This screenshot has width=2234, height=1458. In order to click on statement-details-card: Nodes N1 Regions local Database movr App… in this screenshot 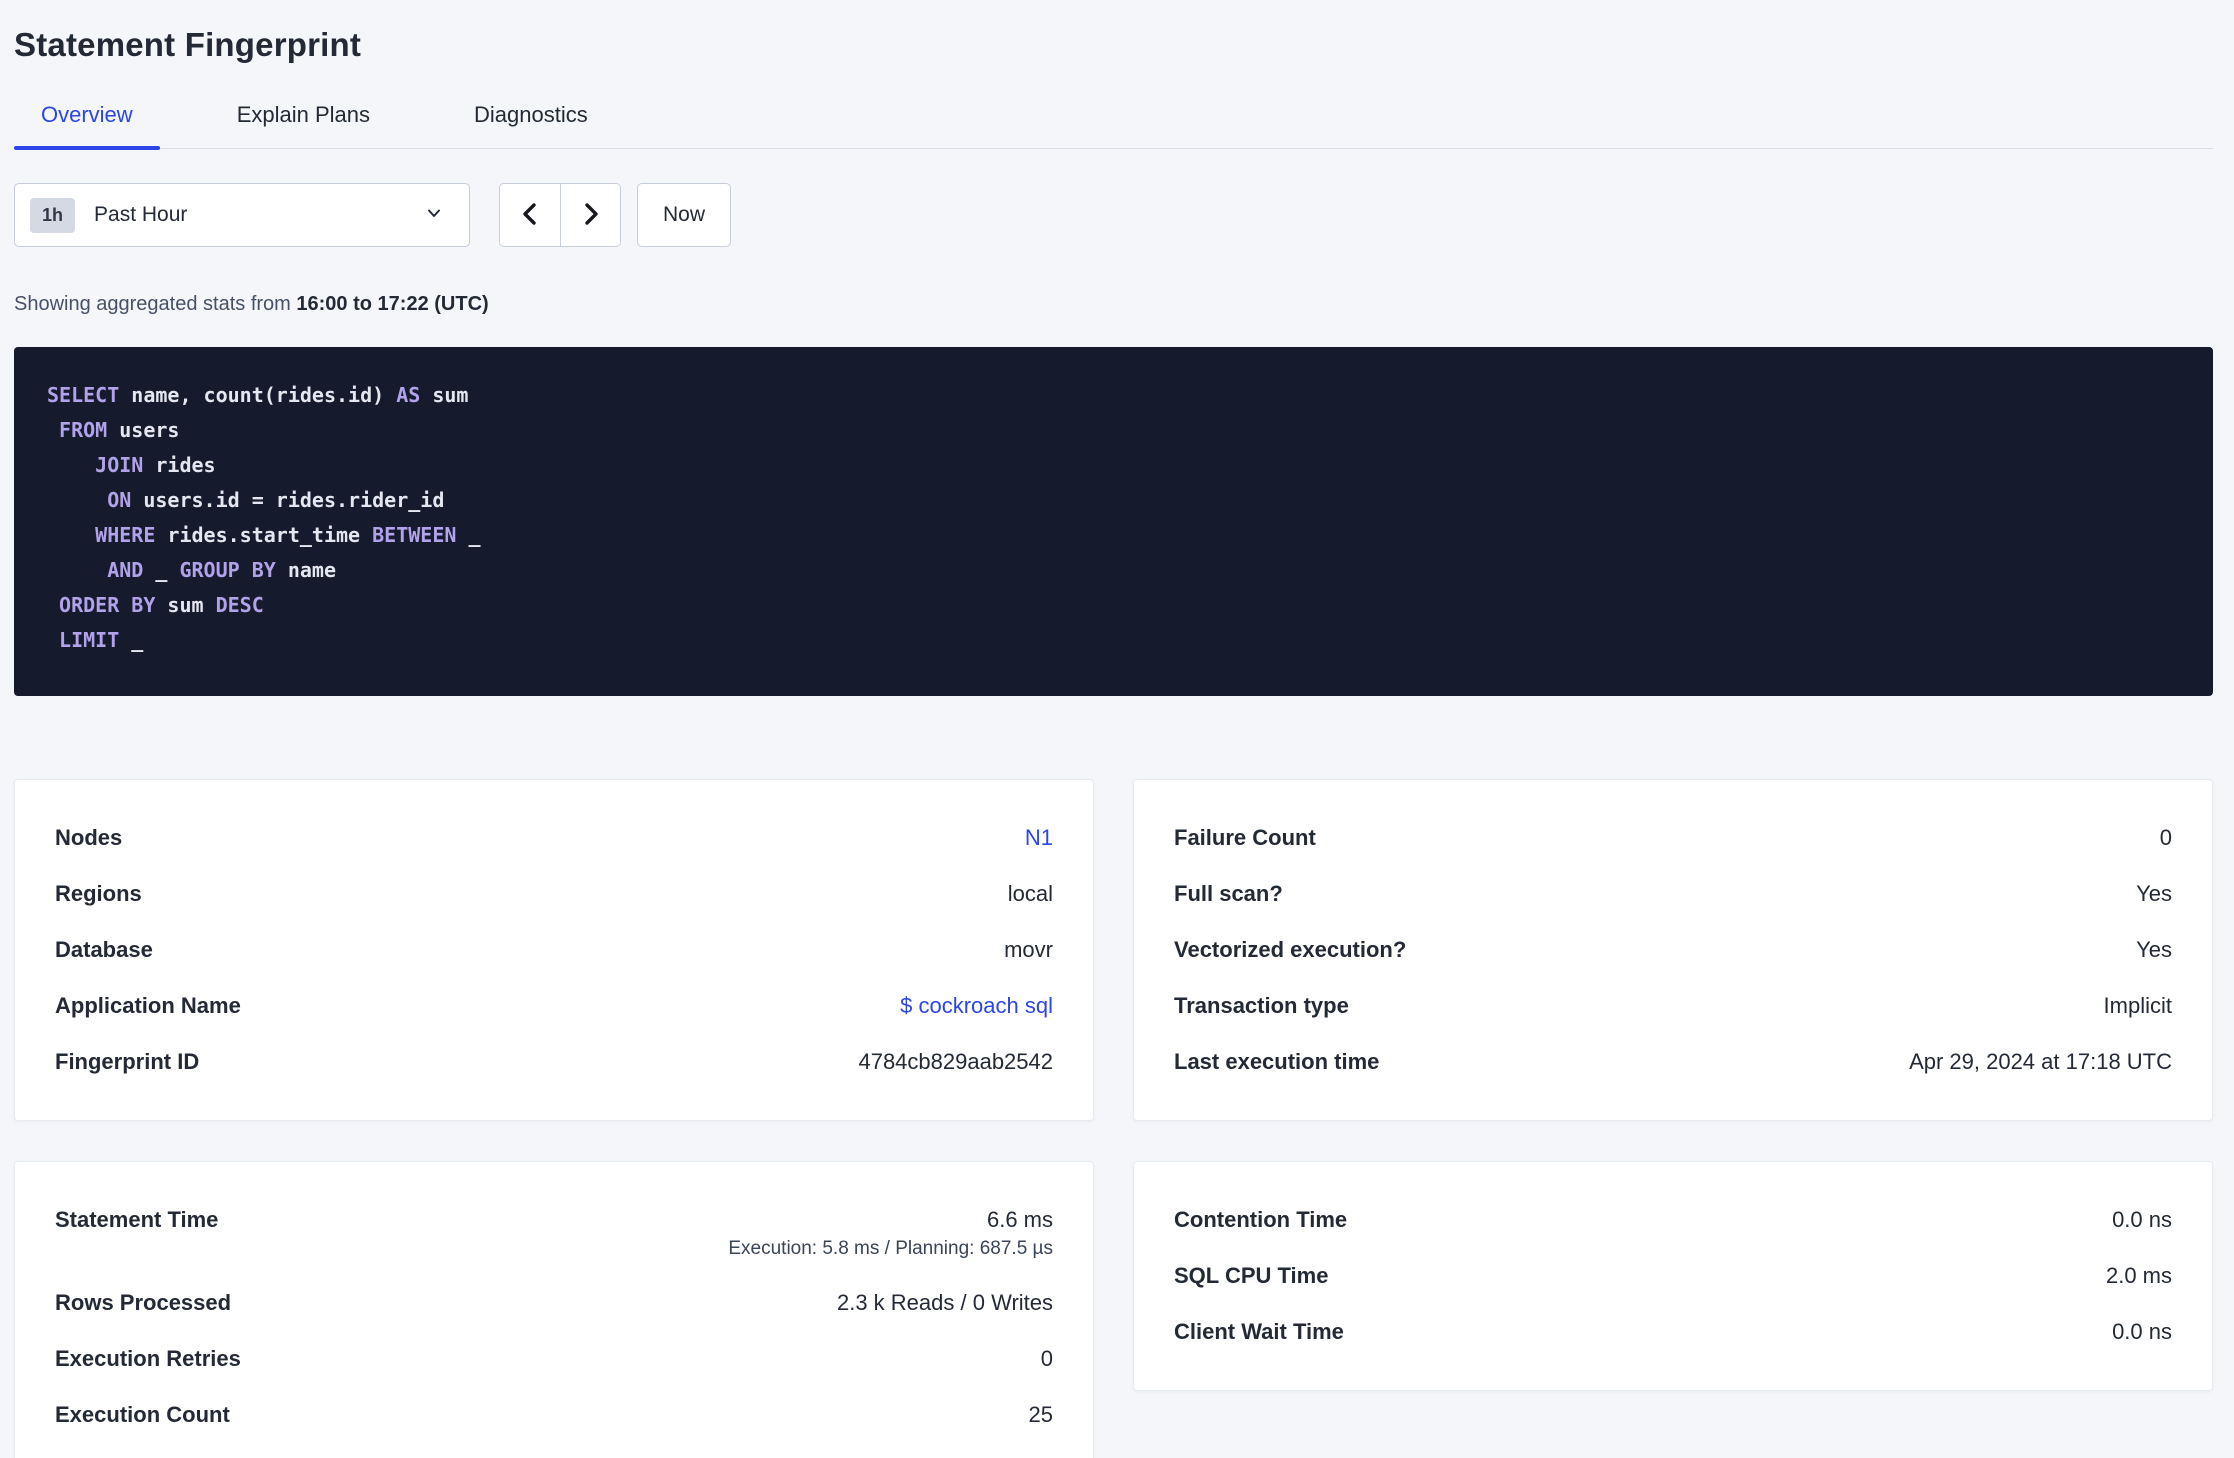, I will do `click(554, 950)`.